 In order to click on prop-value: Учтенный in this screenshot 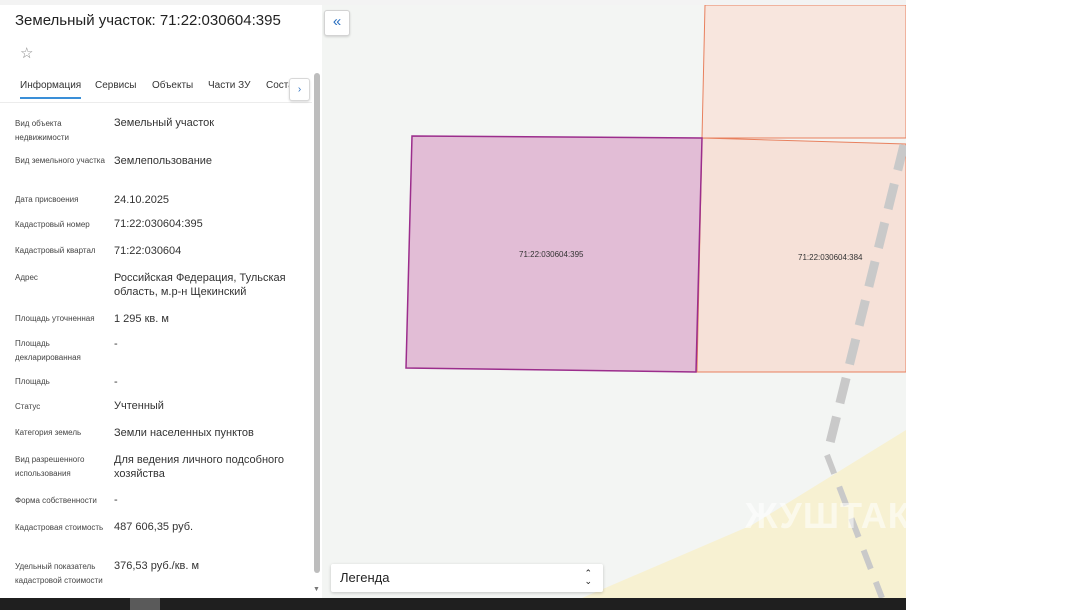, I will do `click(139, 406)`.